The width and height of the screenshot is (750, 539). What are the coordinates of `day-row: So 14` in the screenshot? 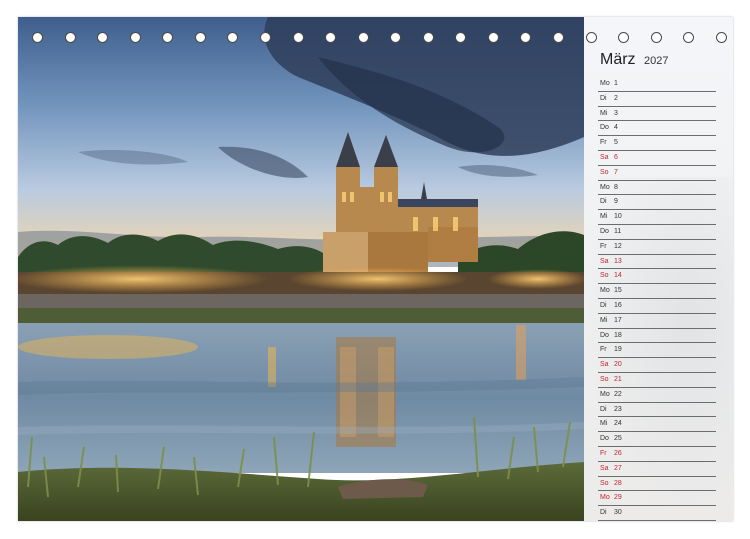 It's located at (657, 277).